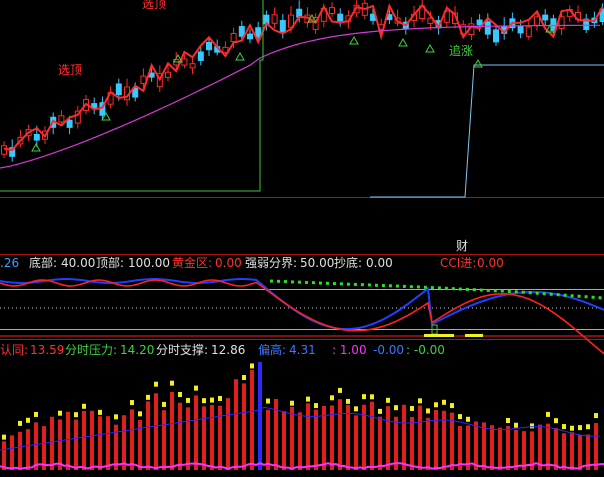 The width and height of the screenshot is (604, 477). Describe the element at coordinates (260, 416) in the screenshot. I see `volume-blue-highlight-bar` at that location.